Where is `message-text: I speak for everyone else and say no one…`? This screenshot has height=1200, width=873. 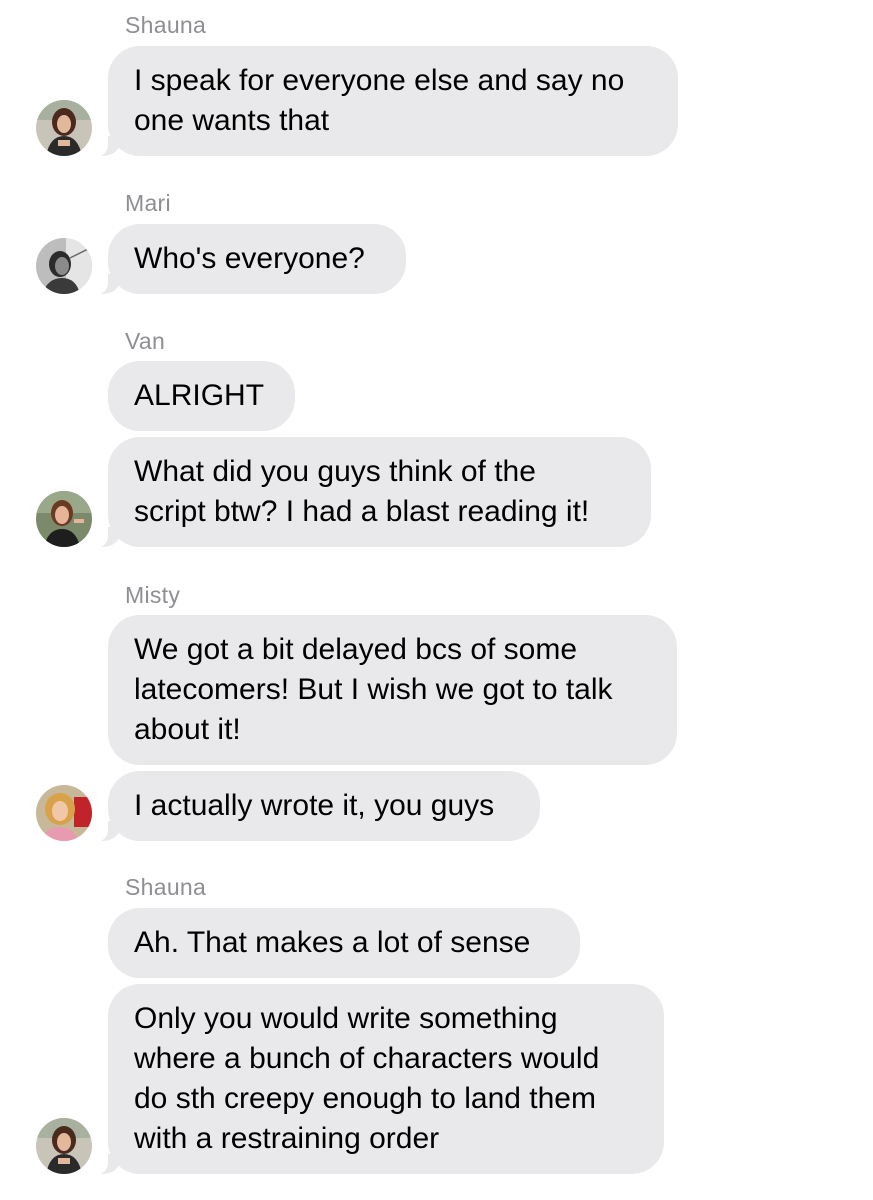 message-text: I speak for everyone else and say no one… is located at coordinates (379, 100).